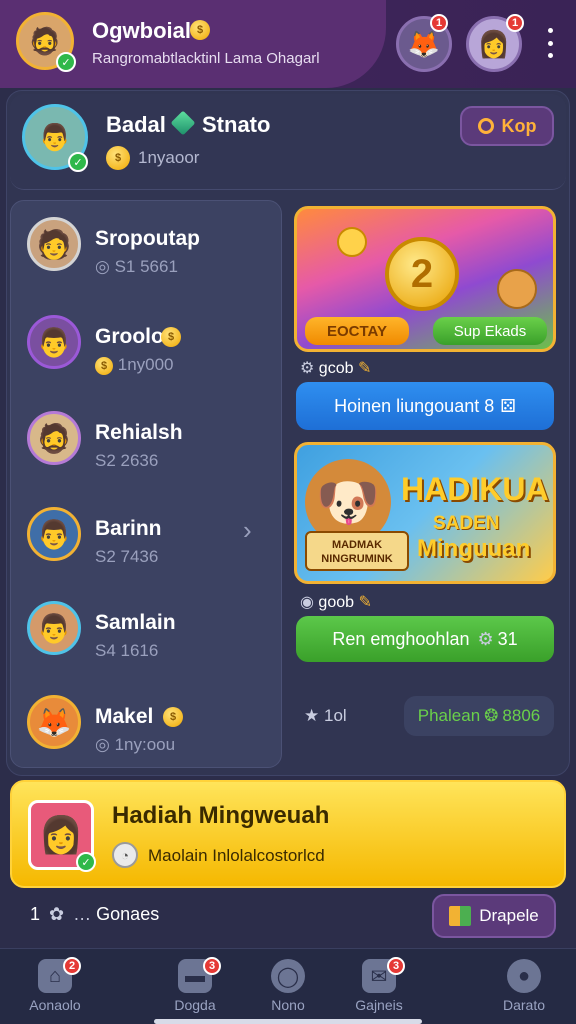 This screenshot has height=1024, width=576. I want to click on friend-name: Makel, so click(124, 716).